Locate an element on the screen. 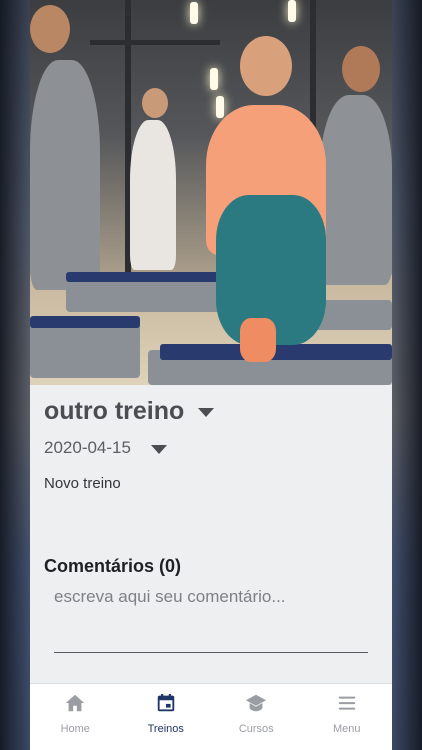 The height and width of the screenshot is (750, 422). comments-heading: Comentários (0) is located at coordinates (113, 566).